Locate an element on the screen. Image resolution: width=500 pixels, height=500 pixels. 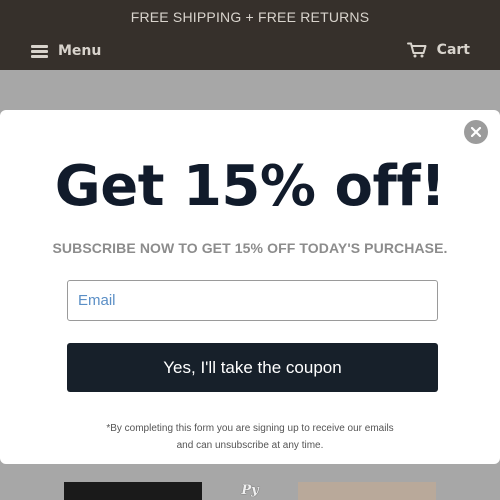
cart-icon is located at coordinates (416, 50).